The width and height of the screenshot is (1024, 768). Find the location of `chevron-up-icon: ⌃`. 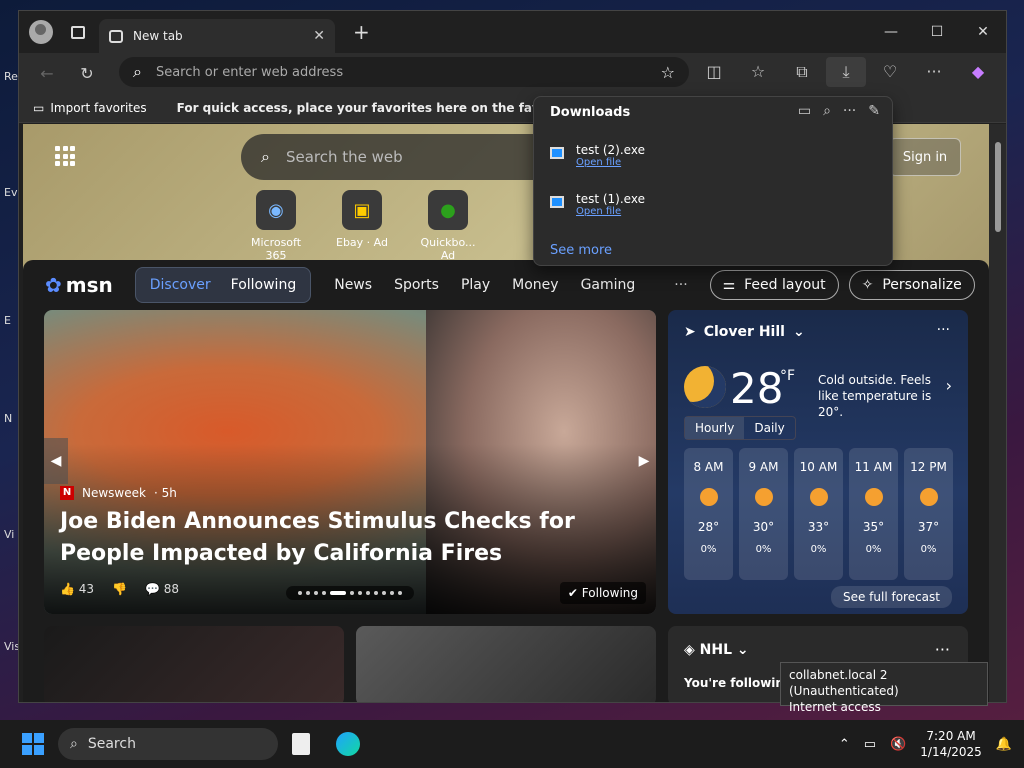

chevron-up-icon: ⌃ is located at coordinates (844, 744).